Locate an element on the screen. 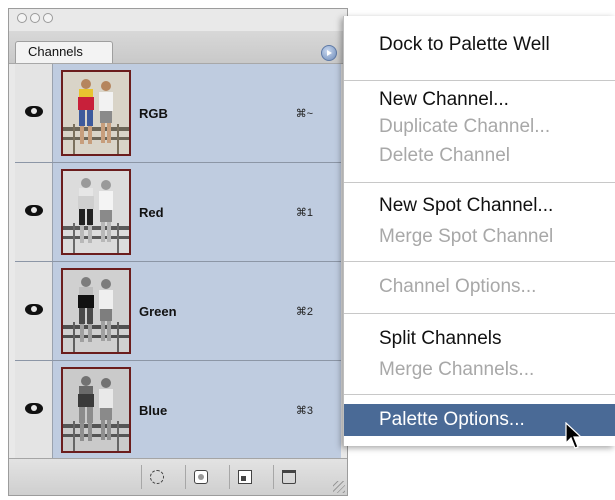  load-selection-button is located at coordinates (156, 477).